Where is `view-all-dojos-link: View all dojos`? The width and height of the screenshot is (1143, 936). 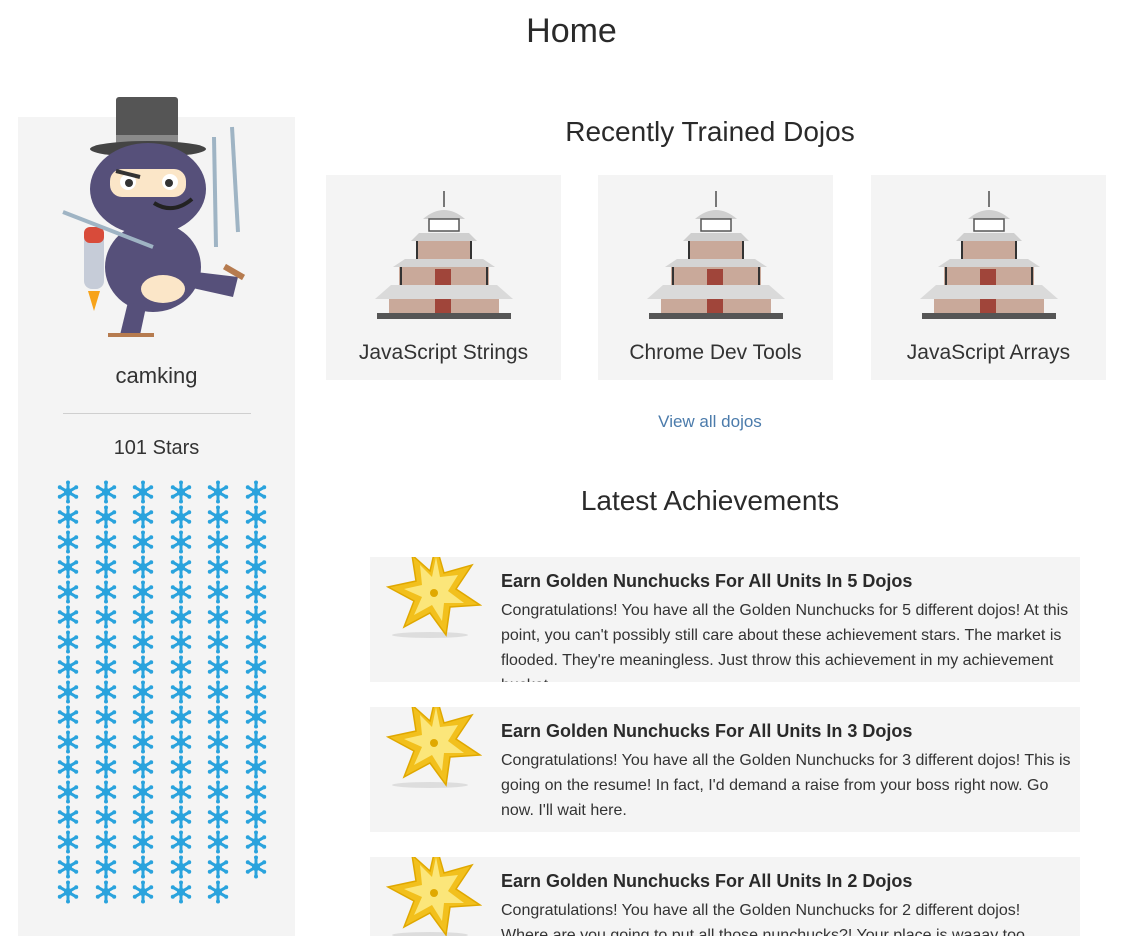 view-all-dojos-link: View all dojos is located at coordinates (710, 422).